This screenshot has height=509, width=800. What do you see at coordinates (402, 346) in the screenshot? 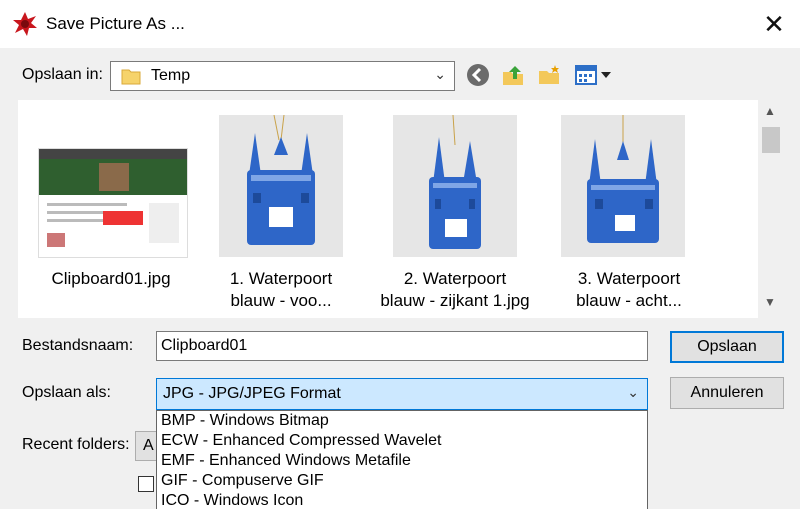
I see `filename-input: Clipboard01` at bounding box center [402, 346].